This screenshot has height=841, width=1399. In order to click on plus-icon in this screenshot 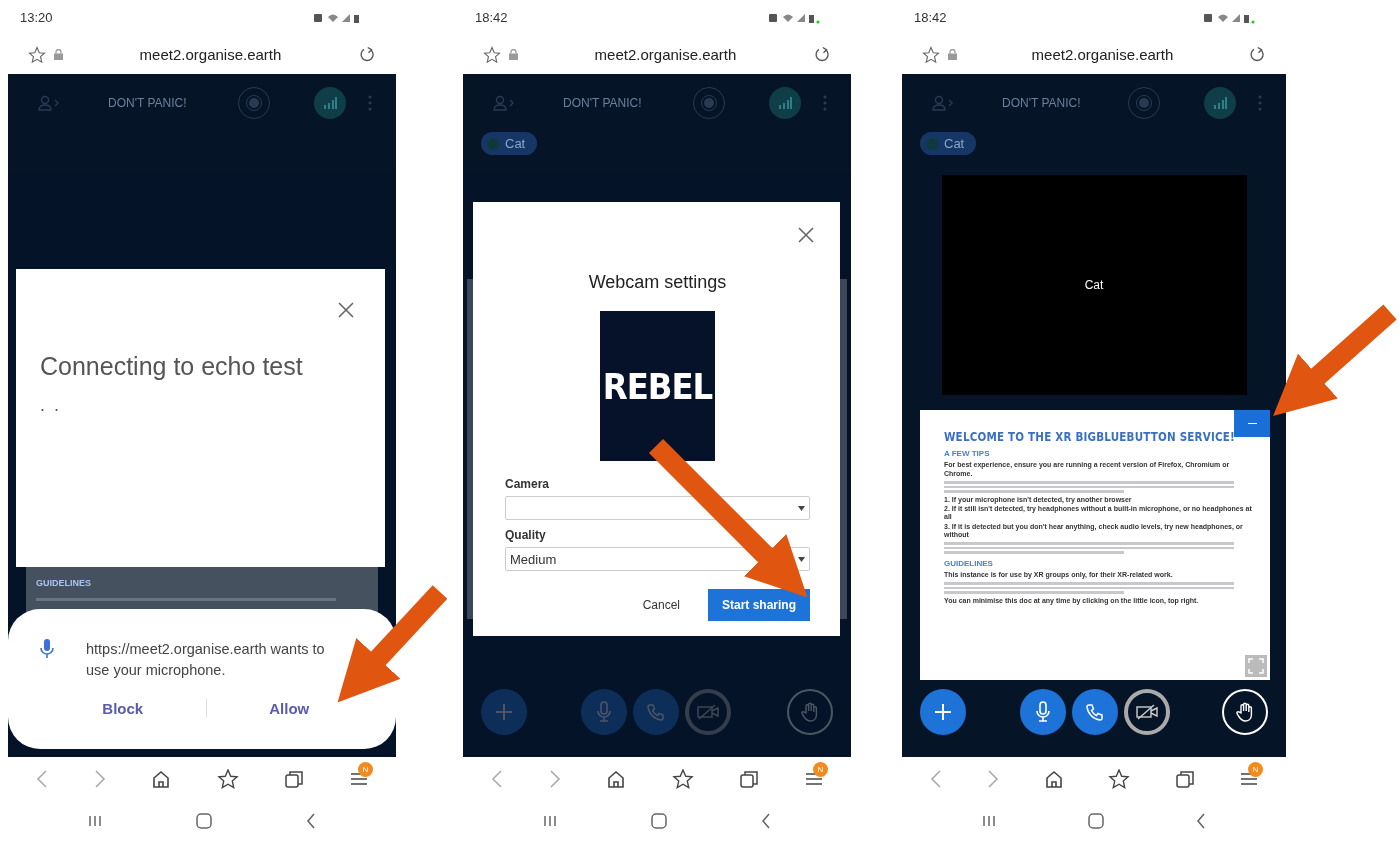, I will do `click(943, 711)`.